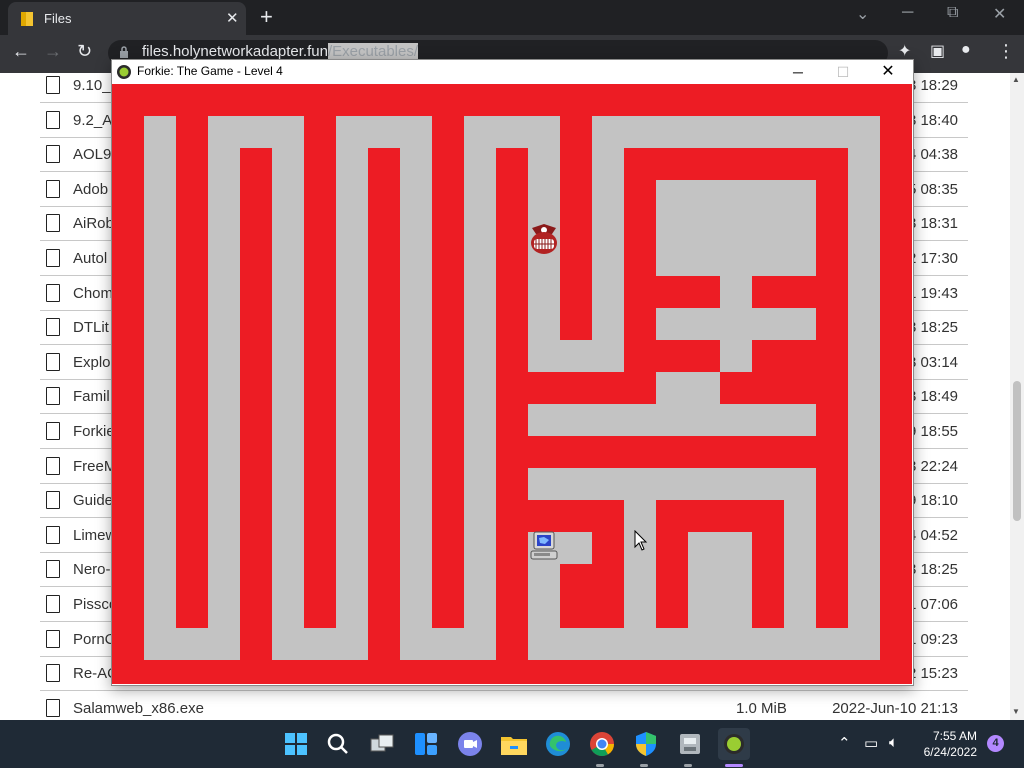 This screenshot has width=1024, height=768. I want to click on file-name-link: Autol, so click(90, 258).